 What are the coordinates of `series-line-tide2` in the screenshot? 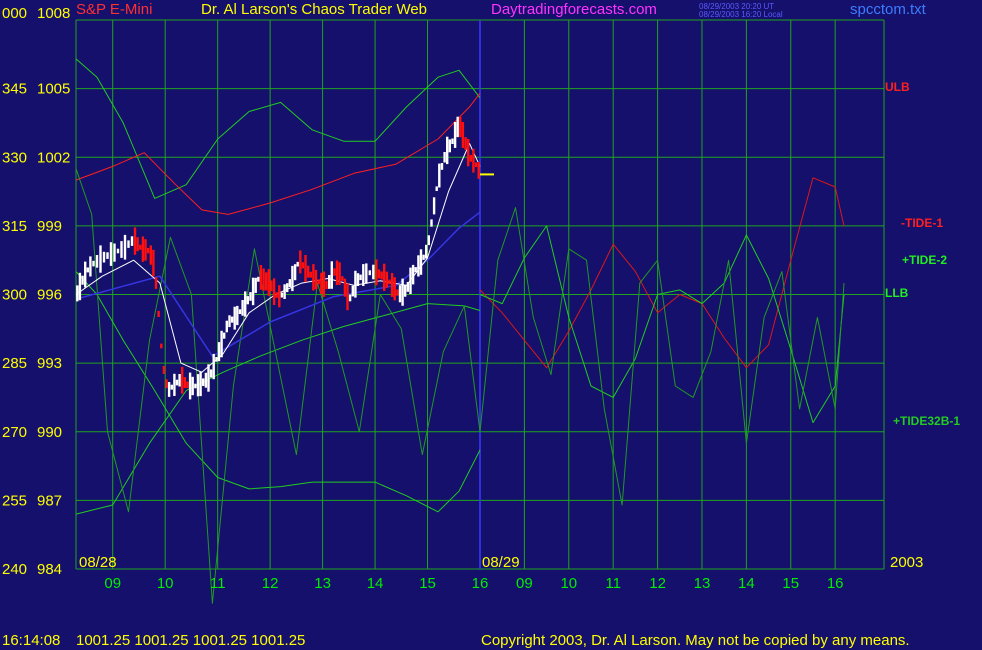 It's located at (662, 324).